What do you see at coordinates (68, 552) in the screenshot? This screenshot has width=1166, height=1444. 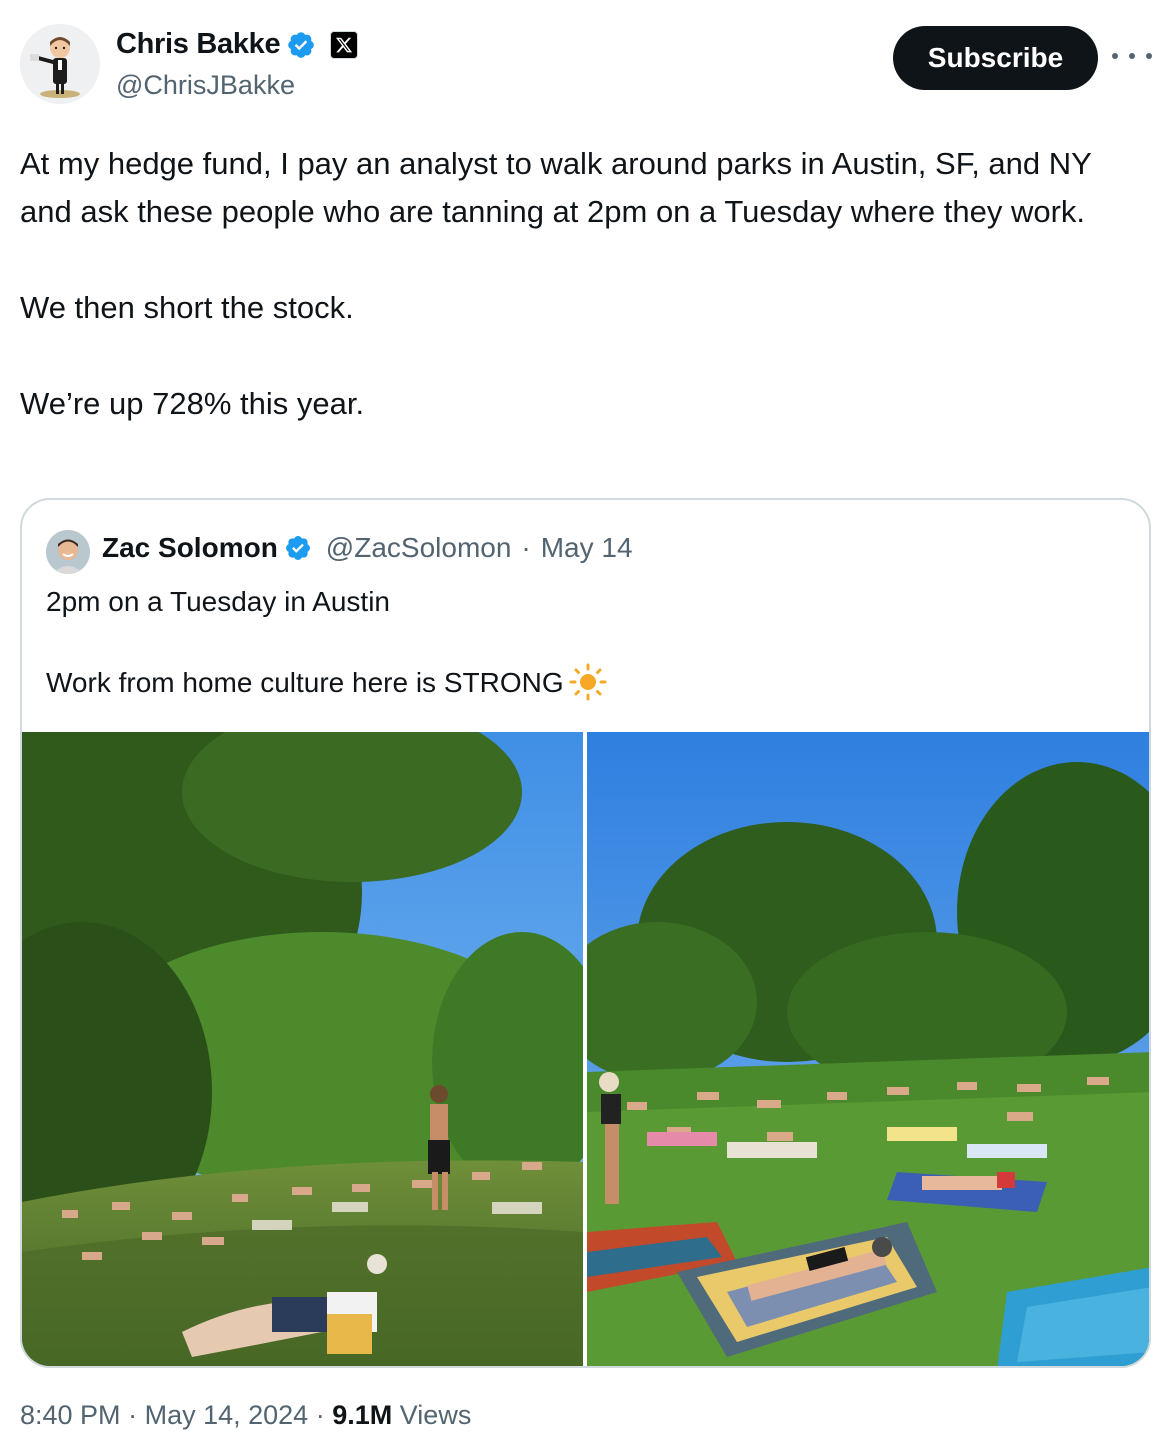 I see `quoted-author-avatar` at bounding box center [68, 552].